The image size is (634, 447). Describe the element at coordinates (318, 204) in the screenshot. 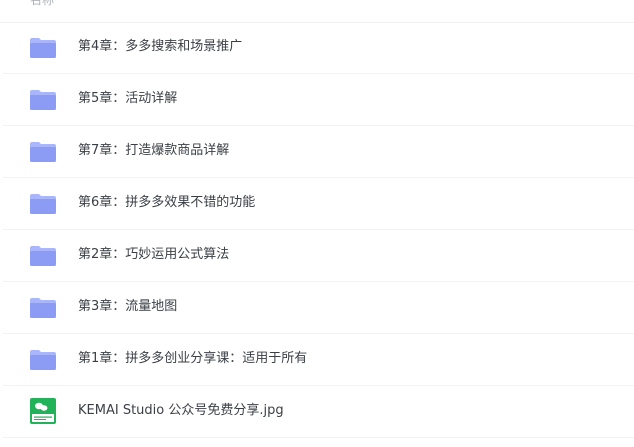

I see `file-row-folder: 第6章：拼多多效果不错的功能` at that location.